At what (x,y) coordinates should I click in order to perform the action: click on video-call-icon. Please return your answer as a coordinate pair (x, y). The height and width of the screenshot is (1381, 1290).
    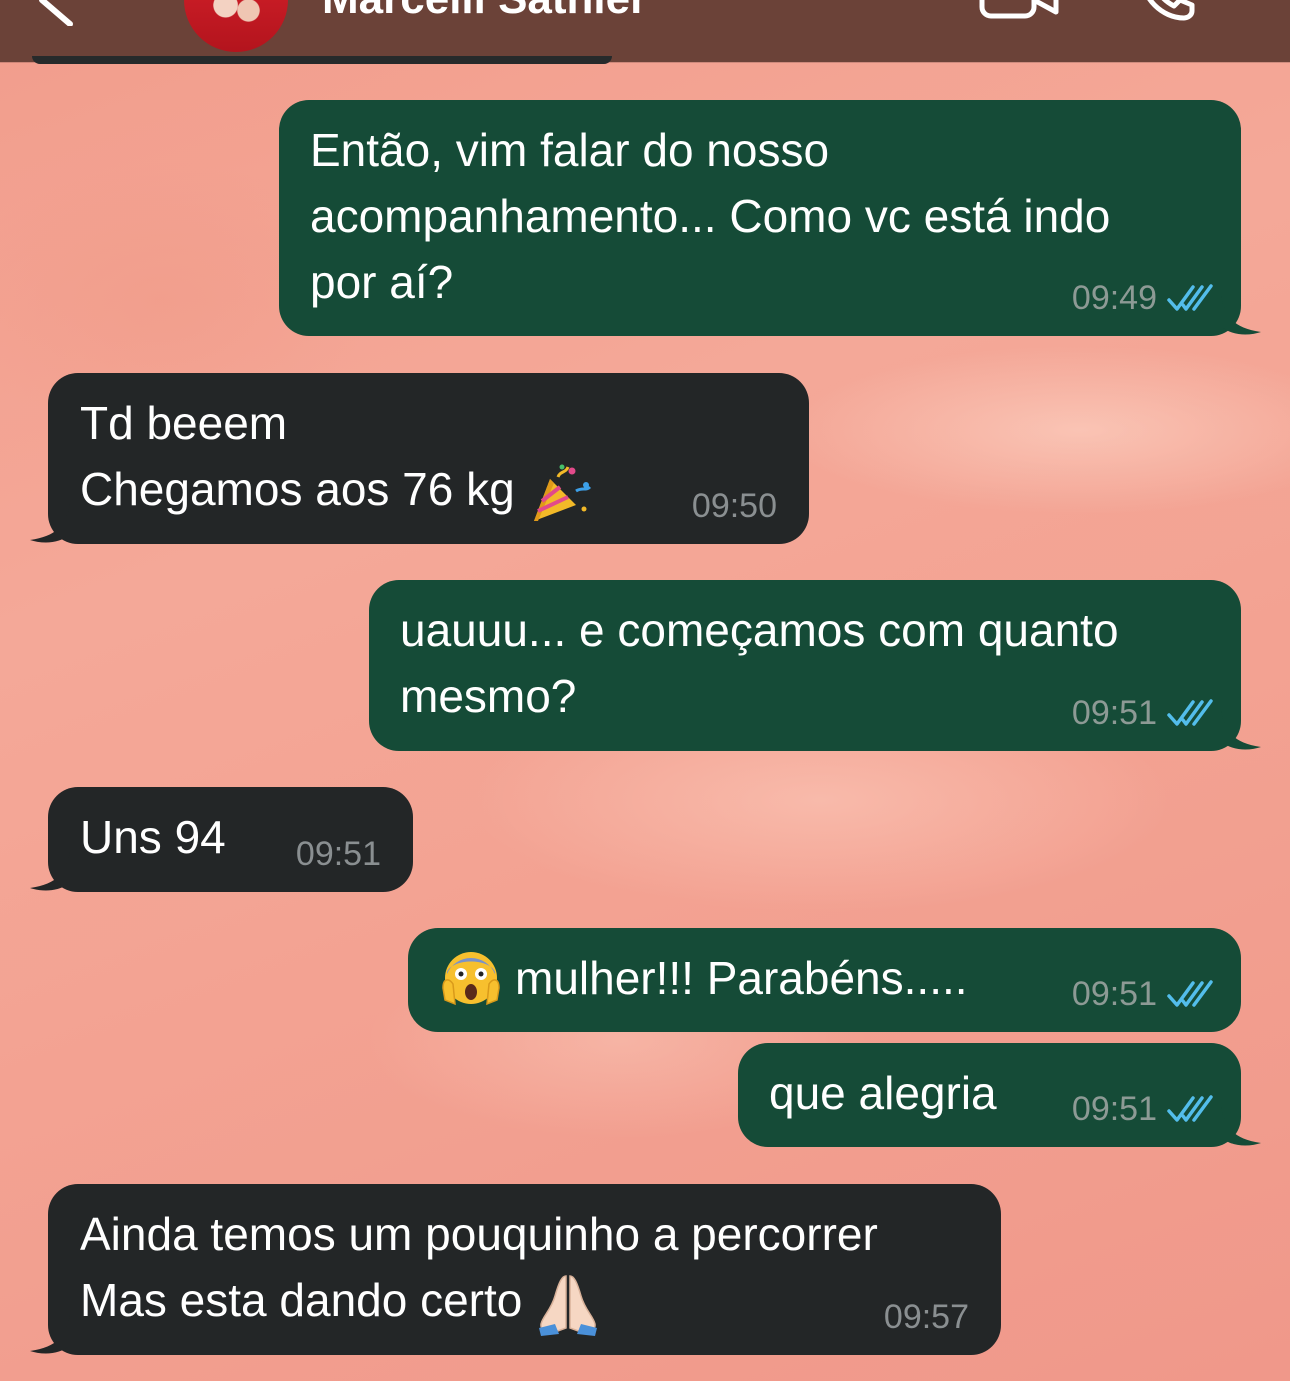
    Looking at the image, I should click on (1020, 10).